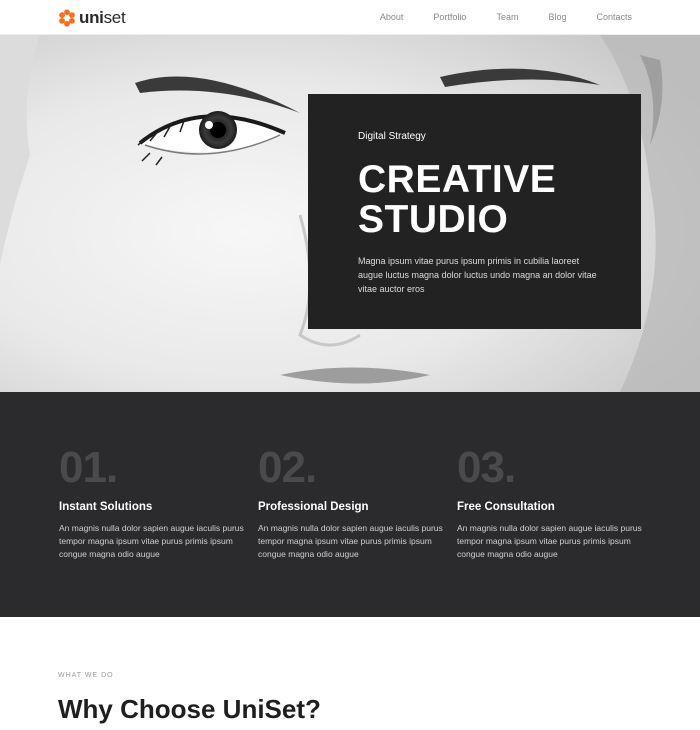 This screenshot has width=700, height=730. I want to click on hero-eyebrow: Digital Strategy, so click(392, 136).